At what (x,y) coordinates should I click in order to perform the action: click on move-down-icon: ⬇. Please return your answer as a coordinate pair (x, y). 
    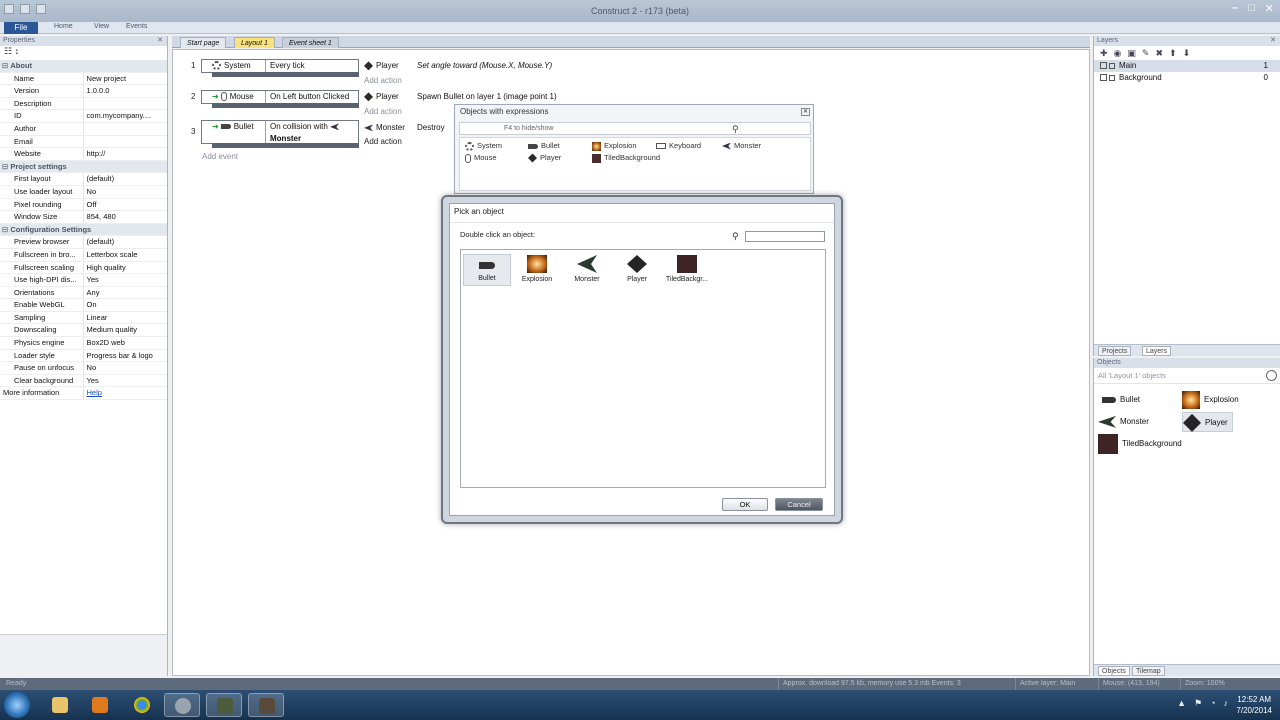
    Looking at the image, I should click on (1187, 53).